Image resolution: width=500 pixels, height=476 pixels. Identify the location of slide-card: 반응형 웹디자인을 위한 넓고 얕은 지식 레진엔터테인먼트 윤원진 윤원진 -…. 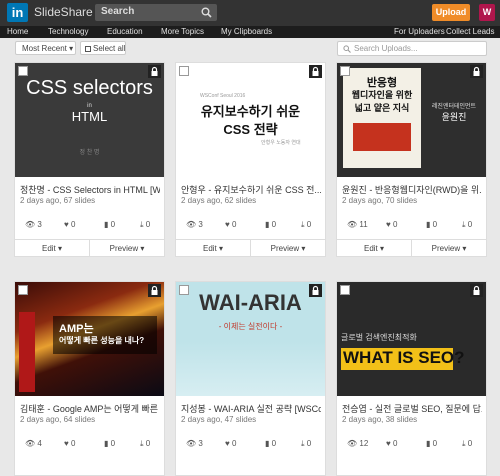
(411, 159).